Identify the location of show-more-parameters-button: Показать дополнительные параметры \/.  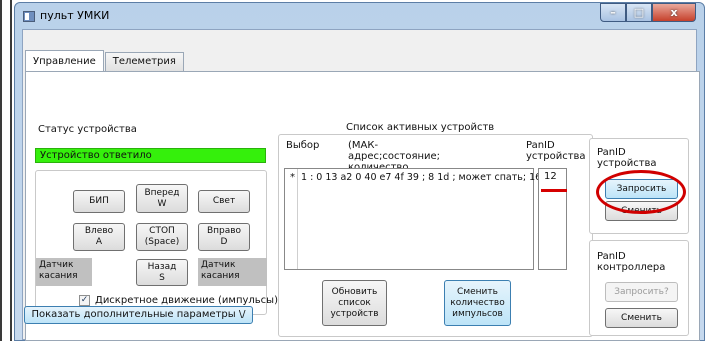
(138, 315).